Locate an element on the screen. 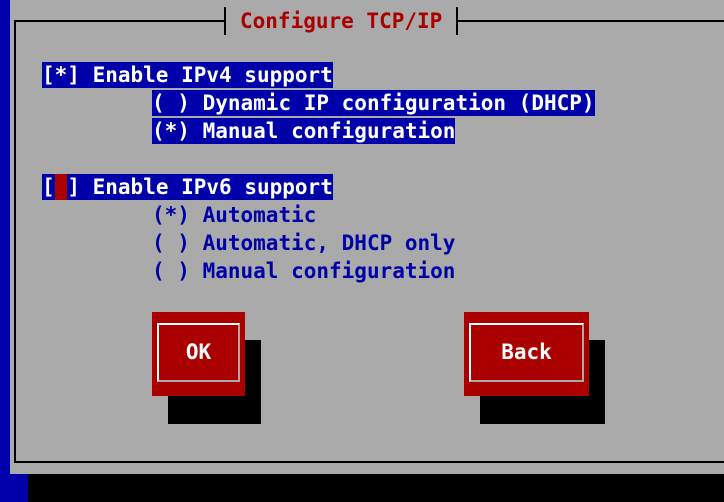  ipv4-dhcp-radio: ( ) Dynamic IP configuration (DHCP) is located at coordinates (373, 103).